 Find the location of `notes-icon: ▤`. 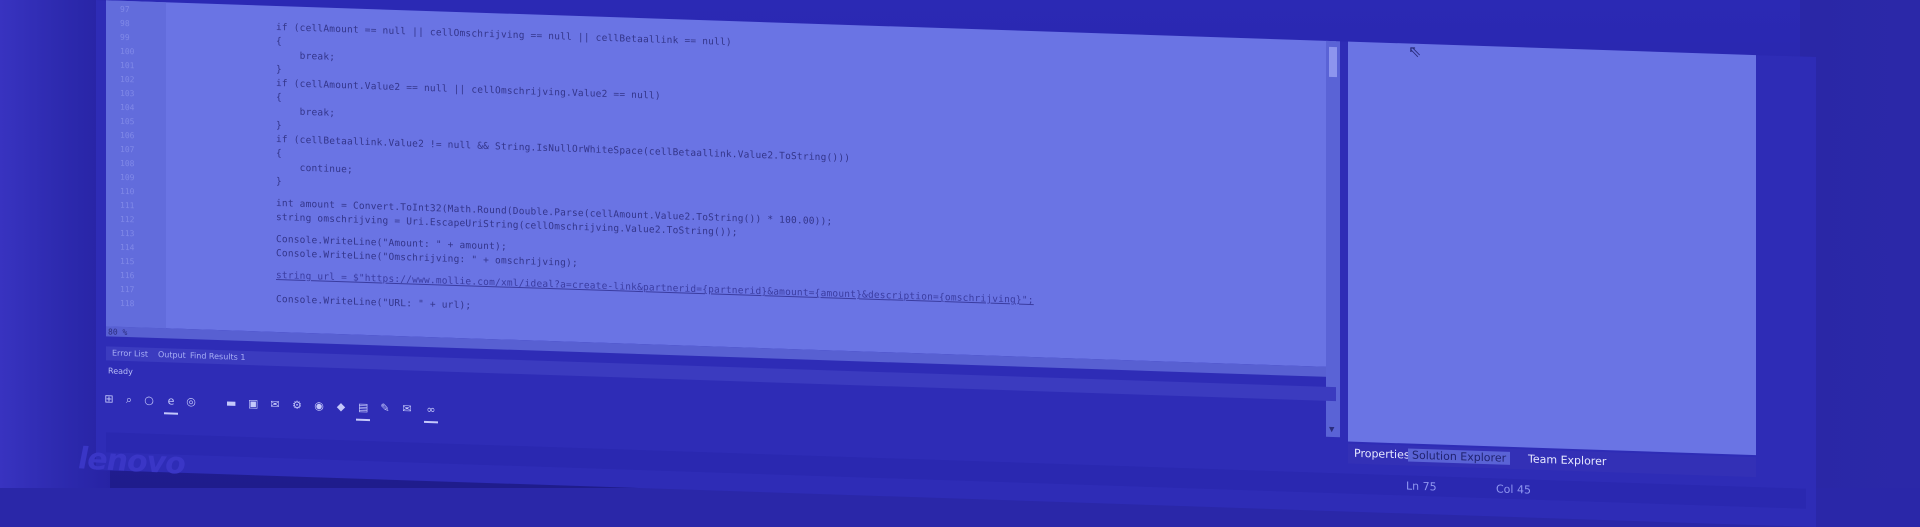

notes-icon: ▤ is located at coordinates (363, 407).